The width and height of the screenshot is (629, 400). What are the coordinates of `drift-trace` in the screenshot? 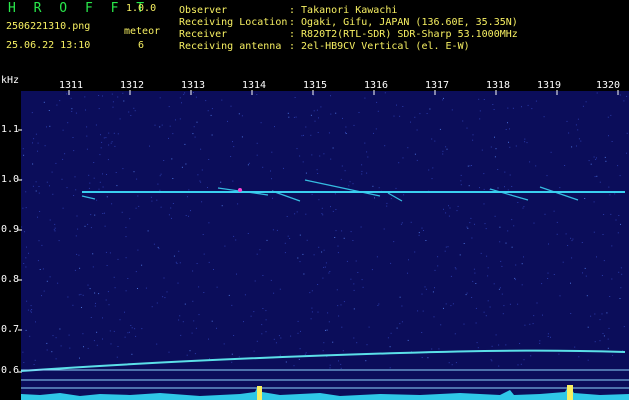 It's located at (323, 360).